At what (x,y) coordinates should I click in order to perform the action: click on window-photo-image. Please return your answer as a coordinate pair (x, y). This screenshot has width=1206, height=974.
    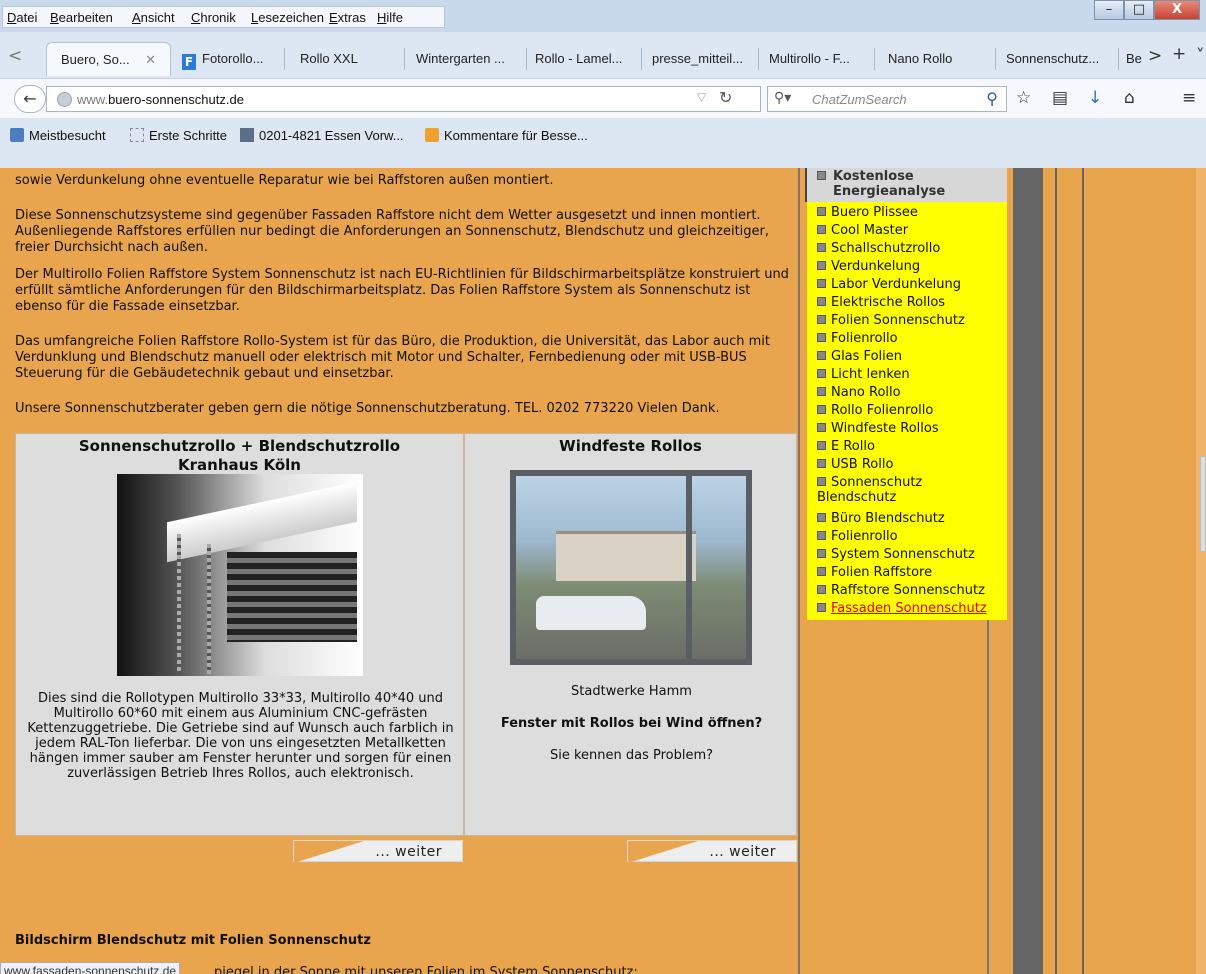
    Looking at the image, I should click on (631, 567).